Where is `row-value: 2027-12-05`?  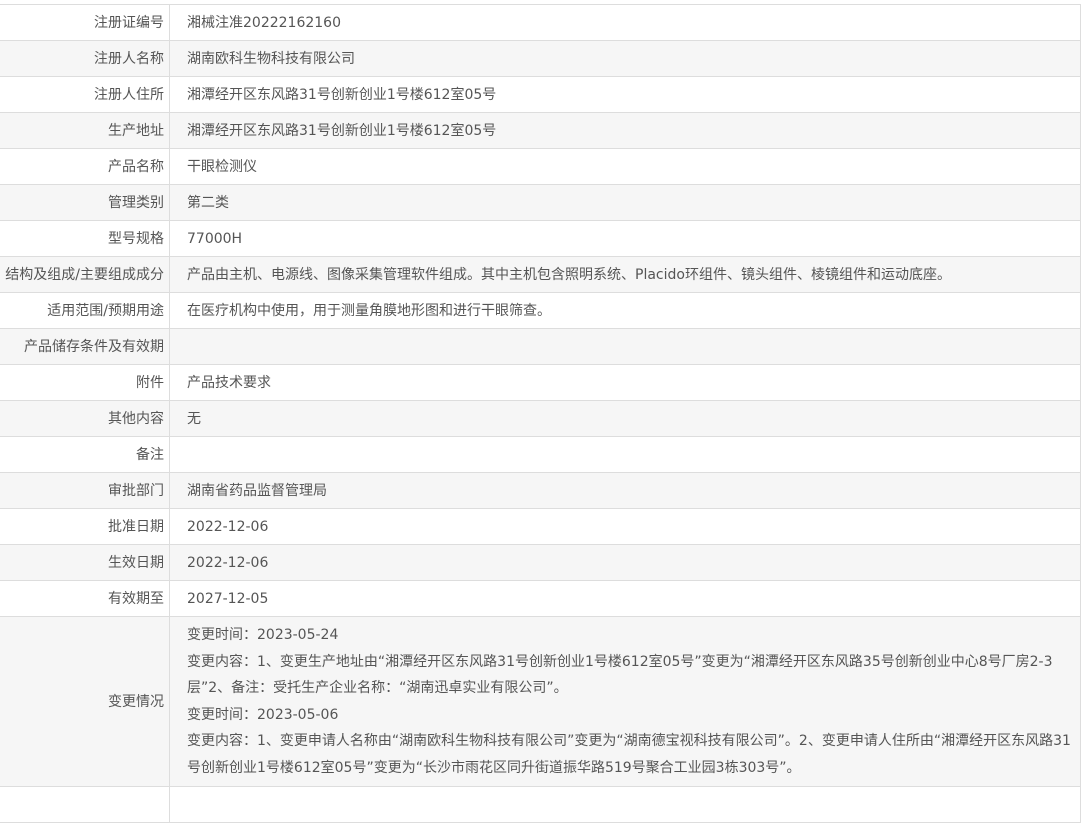
row-value: 2027-12-05 is located at coordinates (625, 598).